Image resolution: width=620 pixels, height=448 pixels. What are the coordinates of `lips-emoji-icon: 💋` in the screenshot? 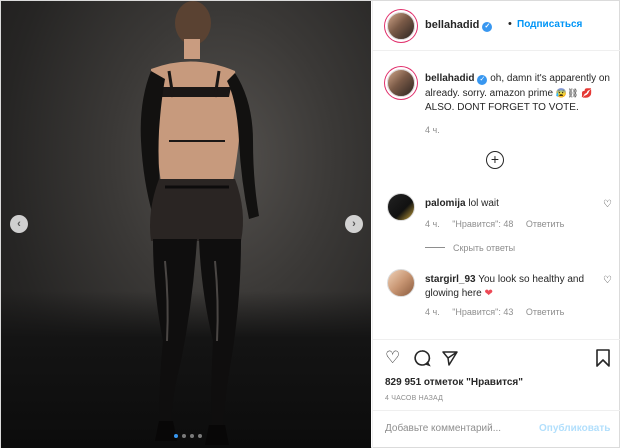 It's located at (587, 93).